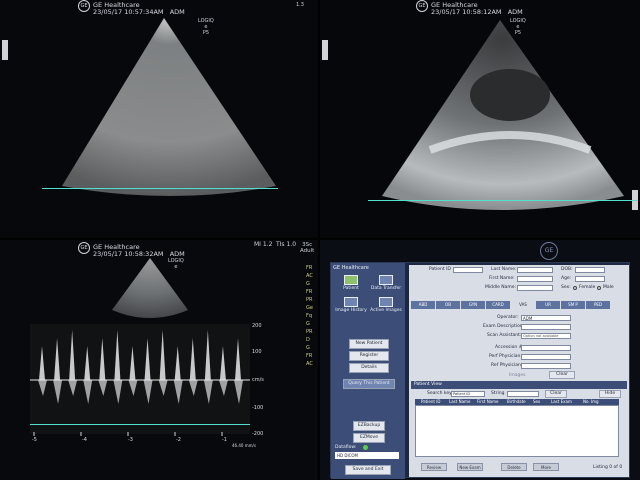 This screenshot has height=480, width=640. What do you see at coordinates (504, 335) in the screenshot?
I see `scan-assistant-label: Scan Assistant:` at bounding box center [504, 335].